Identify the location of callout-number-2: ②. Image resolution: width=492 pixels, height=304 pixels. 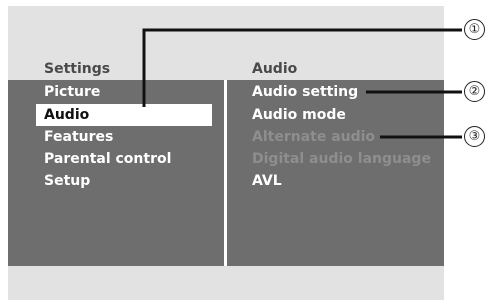
(474, 91).